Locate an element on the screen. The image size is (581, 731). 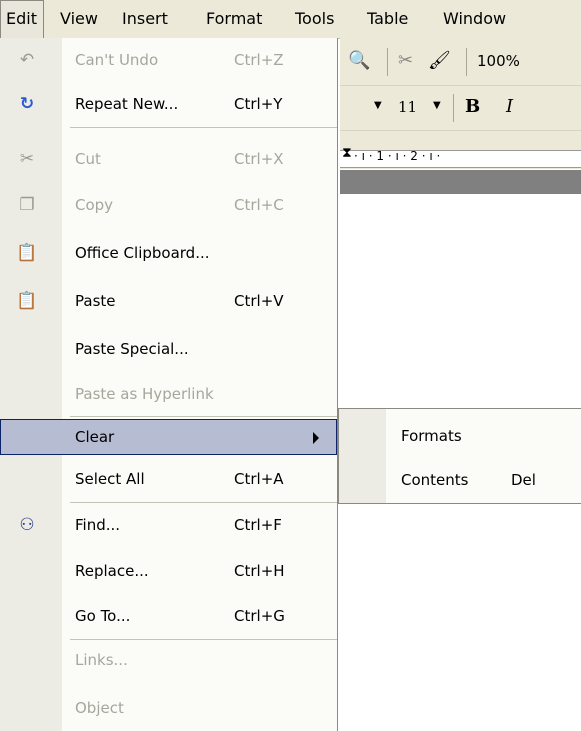
menu-insert: Insert is located at coordinates (145, 19).